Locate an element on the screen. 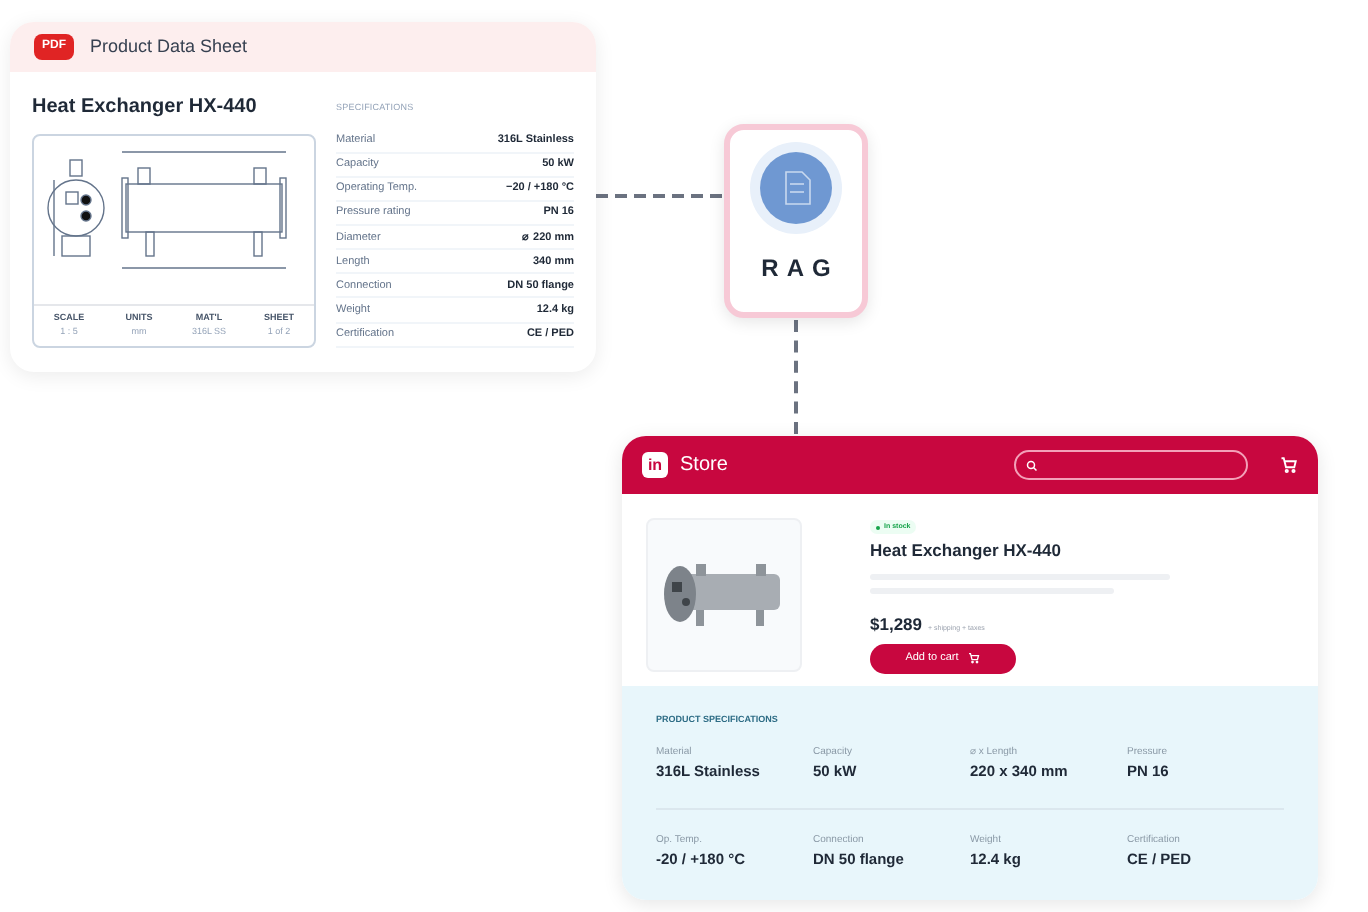  store-title: Store is located at coordinates (704, 466).